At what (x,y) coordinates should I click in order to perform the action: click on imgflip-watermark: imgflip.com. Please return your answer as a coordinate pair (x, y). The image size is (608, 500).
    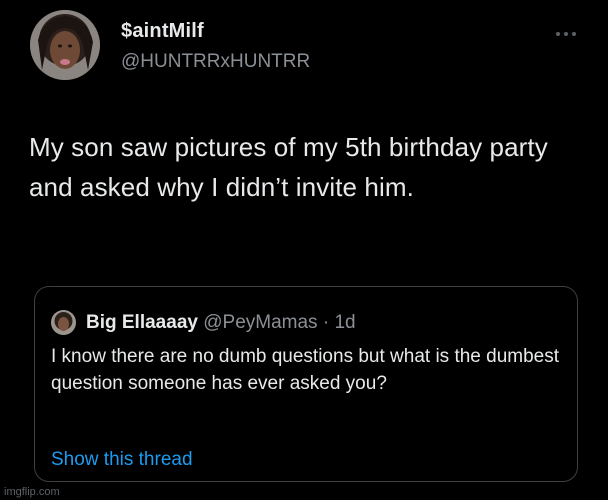
    Looking at the image, I should click on (32, 492).